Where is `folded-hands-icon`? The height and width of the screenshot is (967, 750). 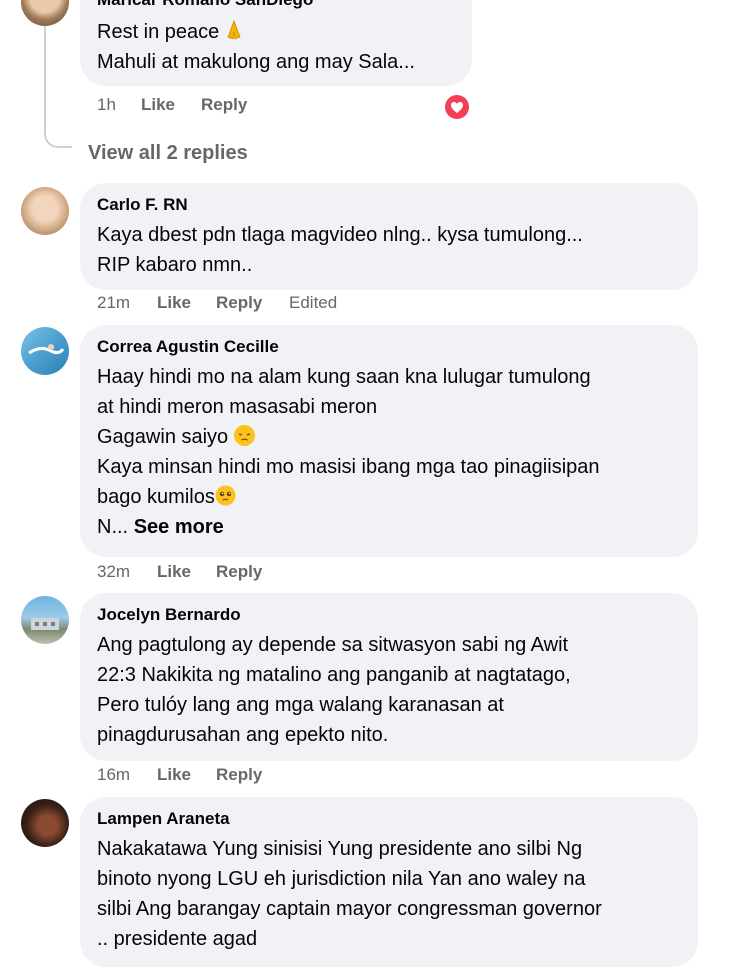
folded-hands-icon is located at coordinates (234, 29).